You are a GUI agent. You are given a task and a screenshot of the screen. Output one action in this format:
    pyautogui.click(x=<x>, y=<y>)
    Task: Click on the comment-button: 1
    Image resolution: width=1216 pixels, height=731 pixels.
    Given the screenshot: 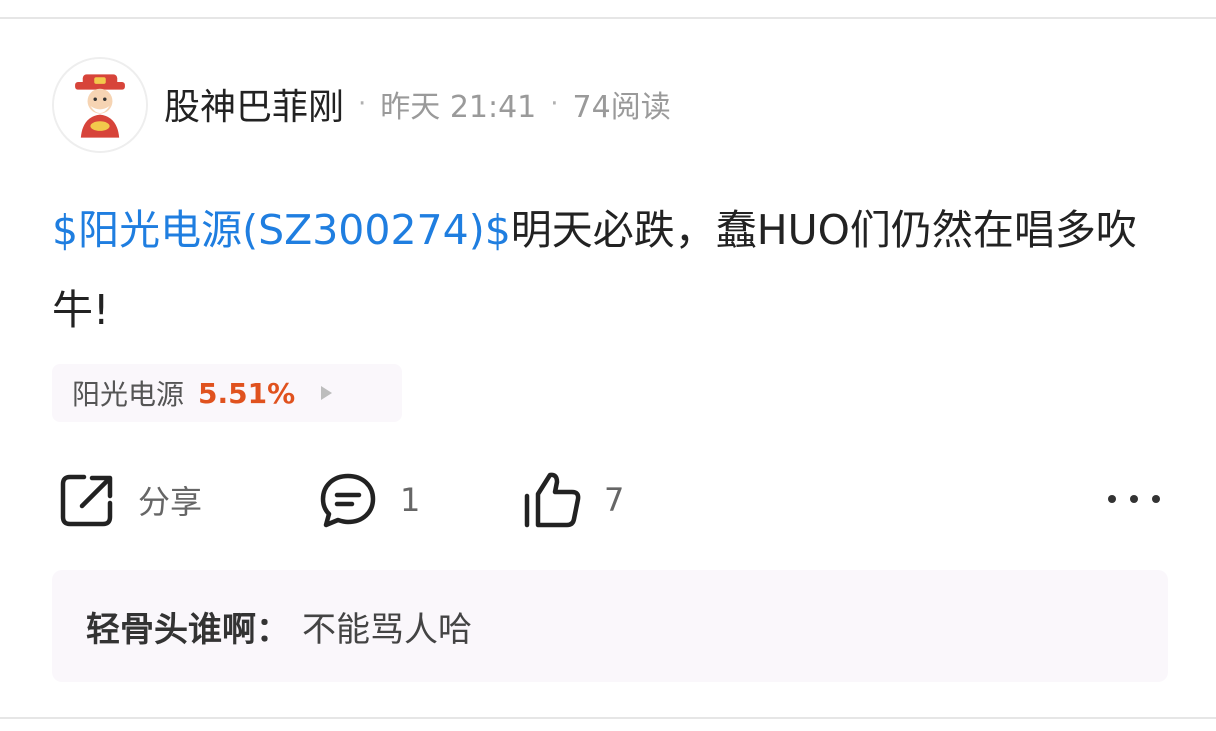 What is the action you would take?
    pyautogui.click(x=369, y=500)
    